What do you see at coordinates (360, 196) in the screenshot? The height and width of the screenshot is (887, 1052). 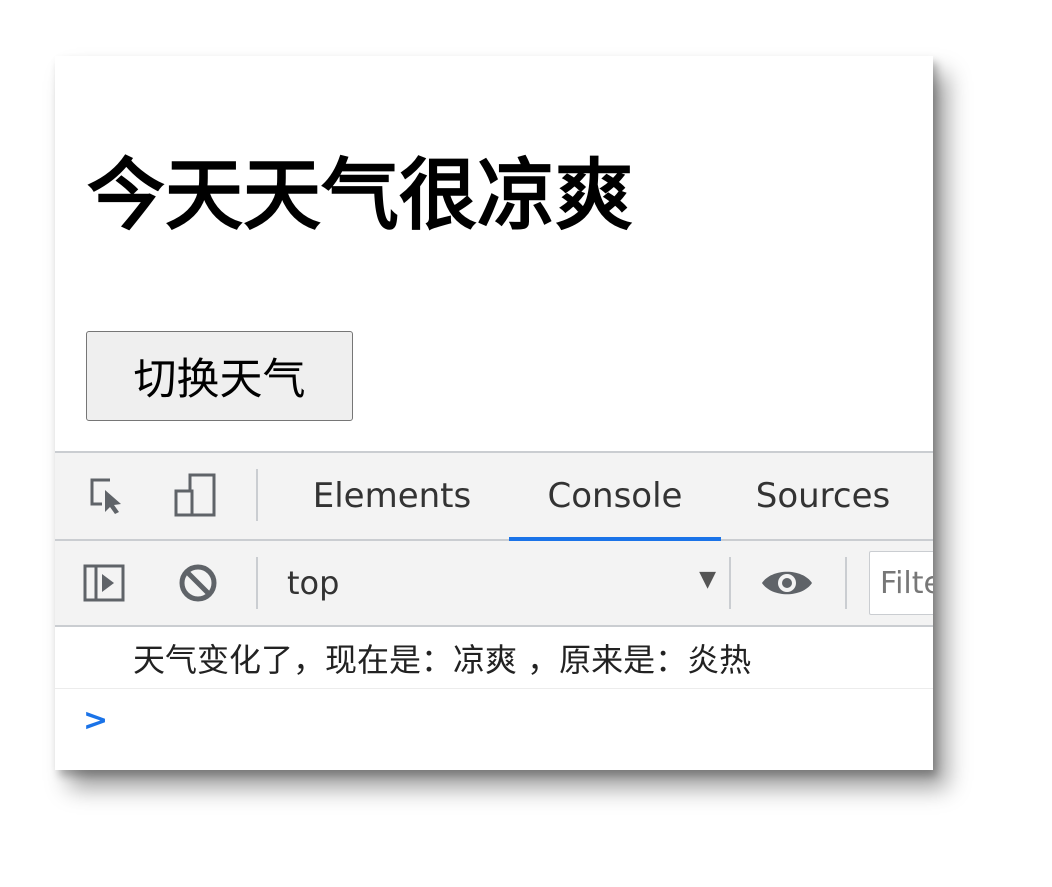 I see `page-heading: 今天天气很凉爽` at bounding box center [360, 196].